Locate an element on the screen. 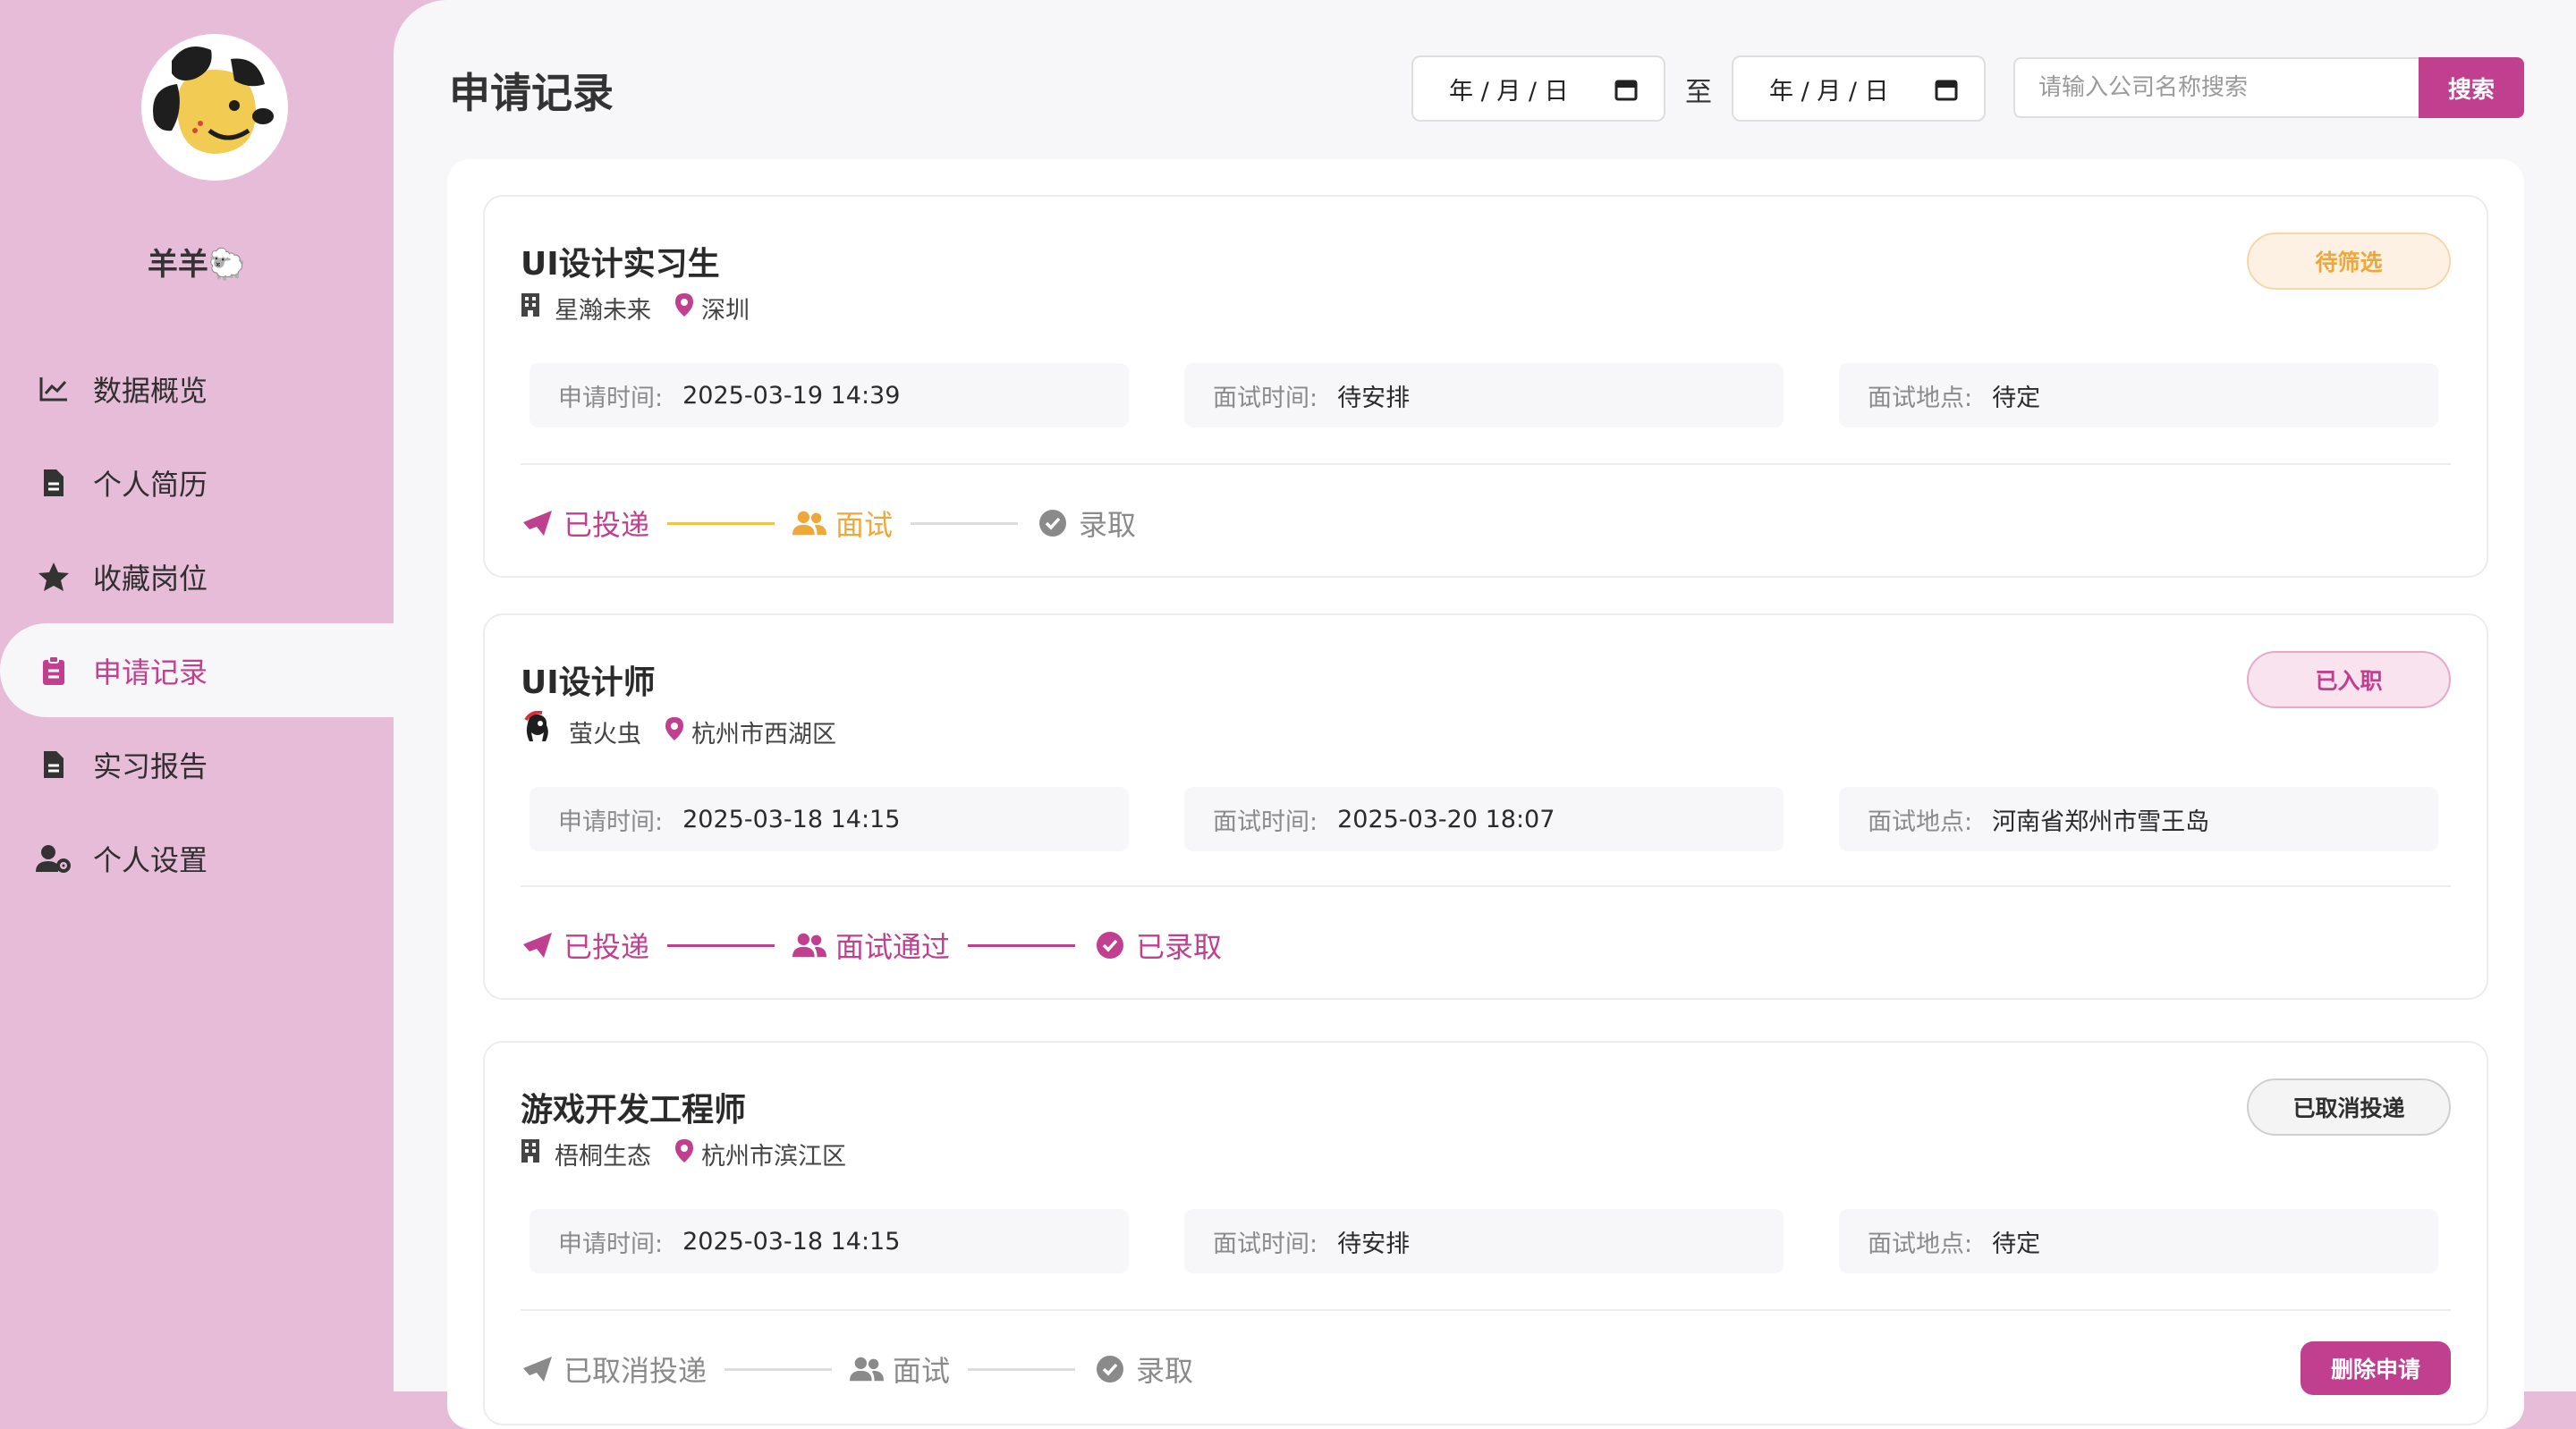  sidebar-item-settings: 个人设置 is located at coordinates (197, 858).